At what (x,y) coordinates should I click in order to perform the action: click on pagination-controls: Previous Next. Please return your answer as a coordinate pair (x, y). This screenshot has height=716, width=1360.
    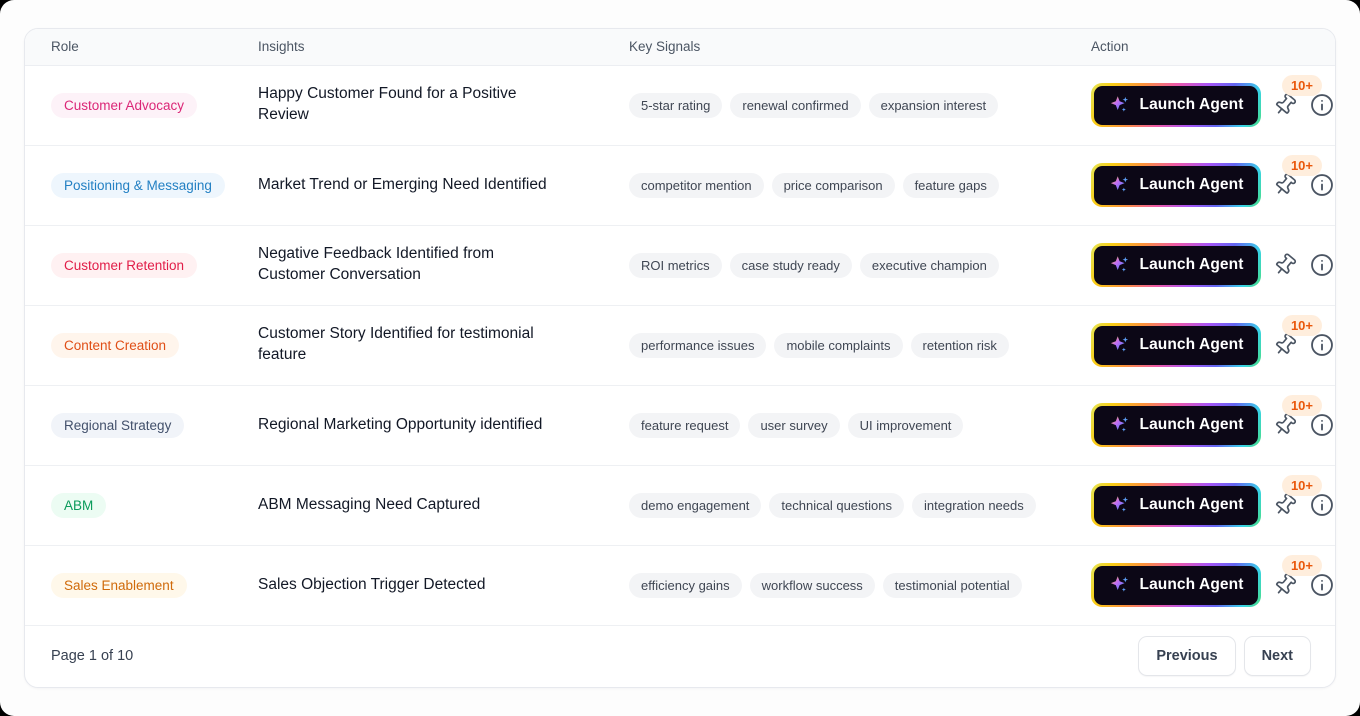
    Looking at the image, I should click on (1224, 656).